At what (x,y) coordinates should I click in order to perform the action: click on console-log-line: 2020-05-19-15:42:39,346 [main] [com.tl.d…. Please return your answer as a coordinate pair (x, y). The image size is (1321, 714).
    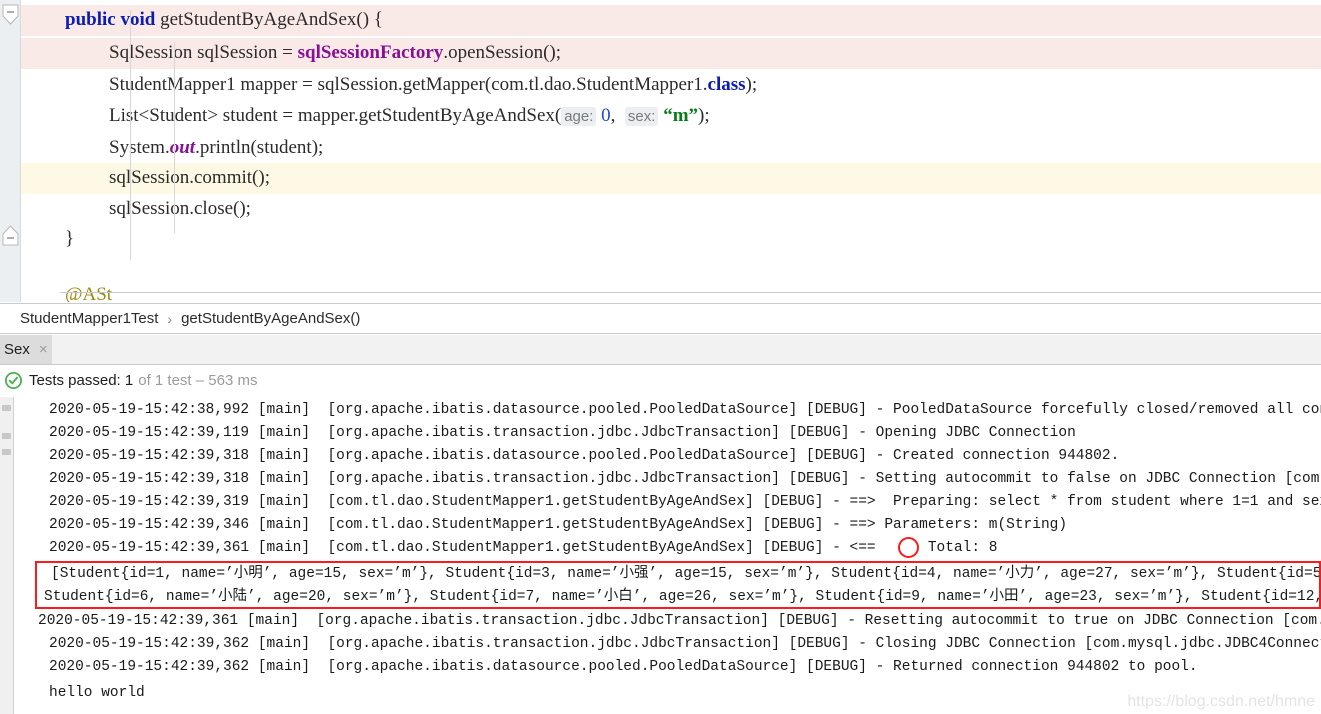
    Looking at the image, I should click on (558, 525).